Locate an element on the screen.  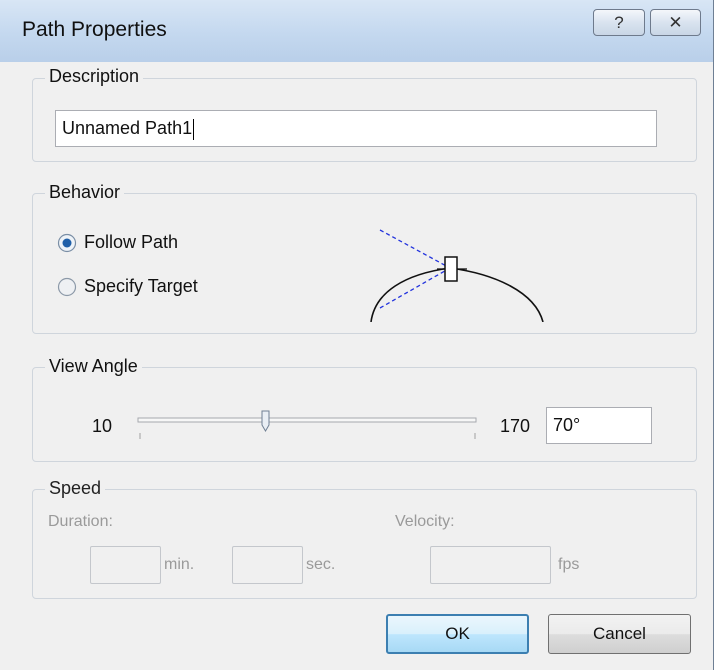
behavior-group-label: Behavior is located at coordinates (85, 192).